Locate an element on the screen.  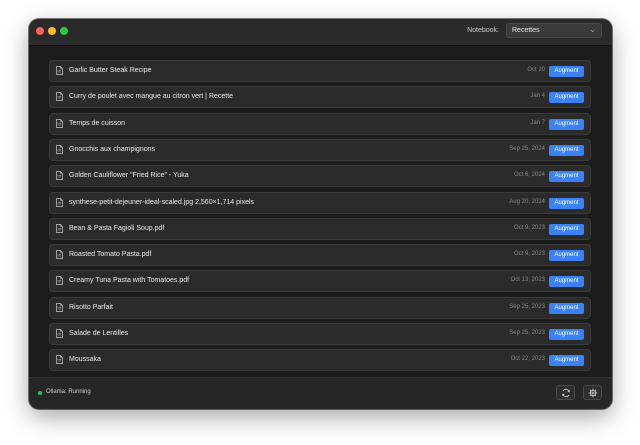
notebook-label: Notebook: is located at coordinates (483, 30).